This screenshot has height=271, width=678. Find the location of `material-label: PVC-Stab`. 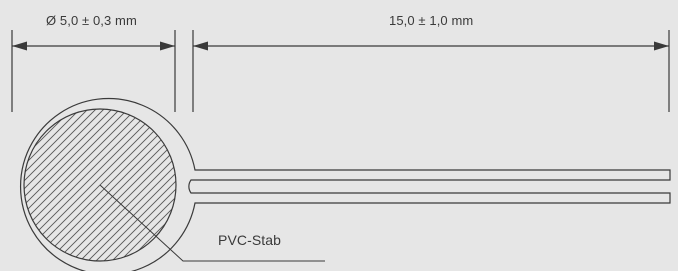

material-label: PVC-Stab is located at coordinates (250, 240).